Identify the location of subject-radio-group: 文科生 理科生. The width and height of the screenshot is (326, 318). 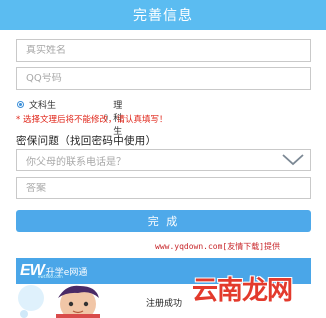
(69, 117).